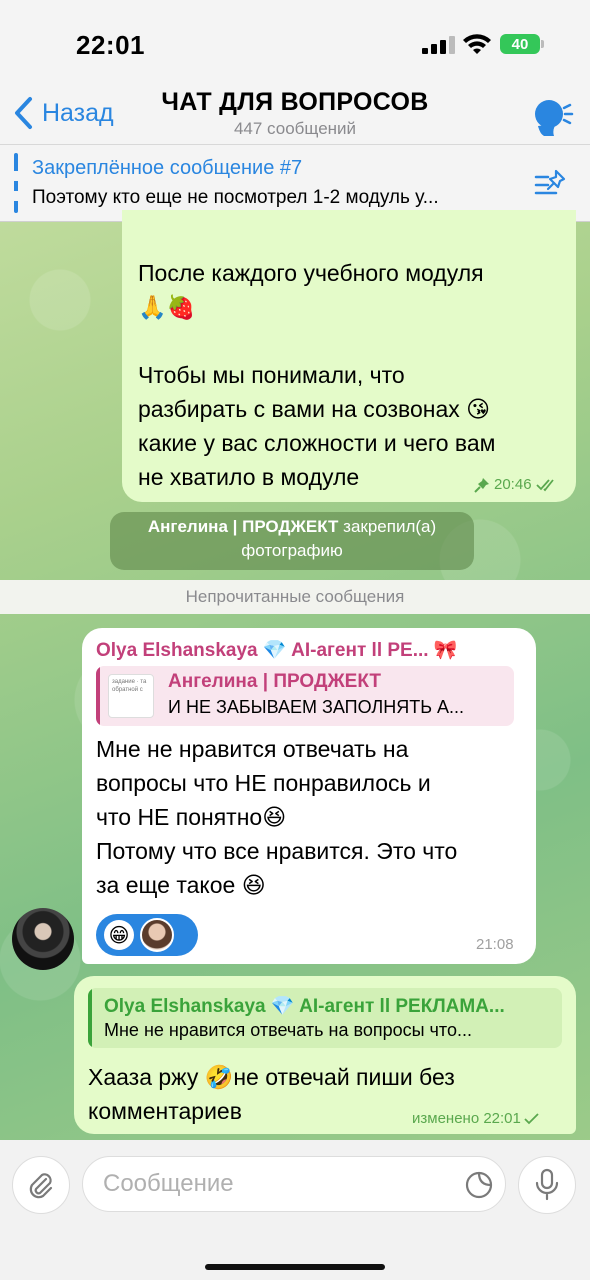 This screenshot has height=1280, width=590. What do you see at coordinates (110, 45) in the screenshot?
I see `status-time: 22:01` at bounding box center [110, 45].